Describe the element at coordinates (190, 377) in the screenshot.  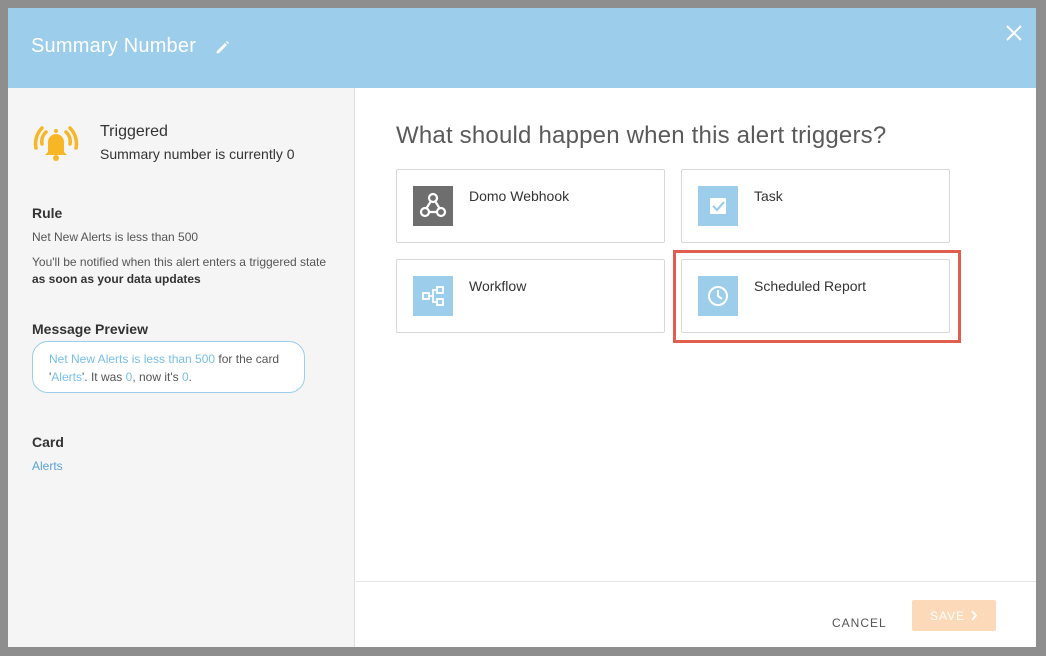
I see `preview-text: .` at that location.